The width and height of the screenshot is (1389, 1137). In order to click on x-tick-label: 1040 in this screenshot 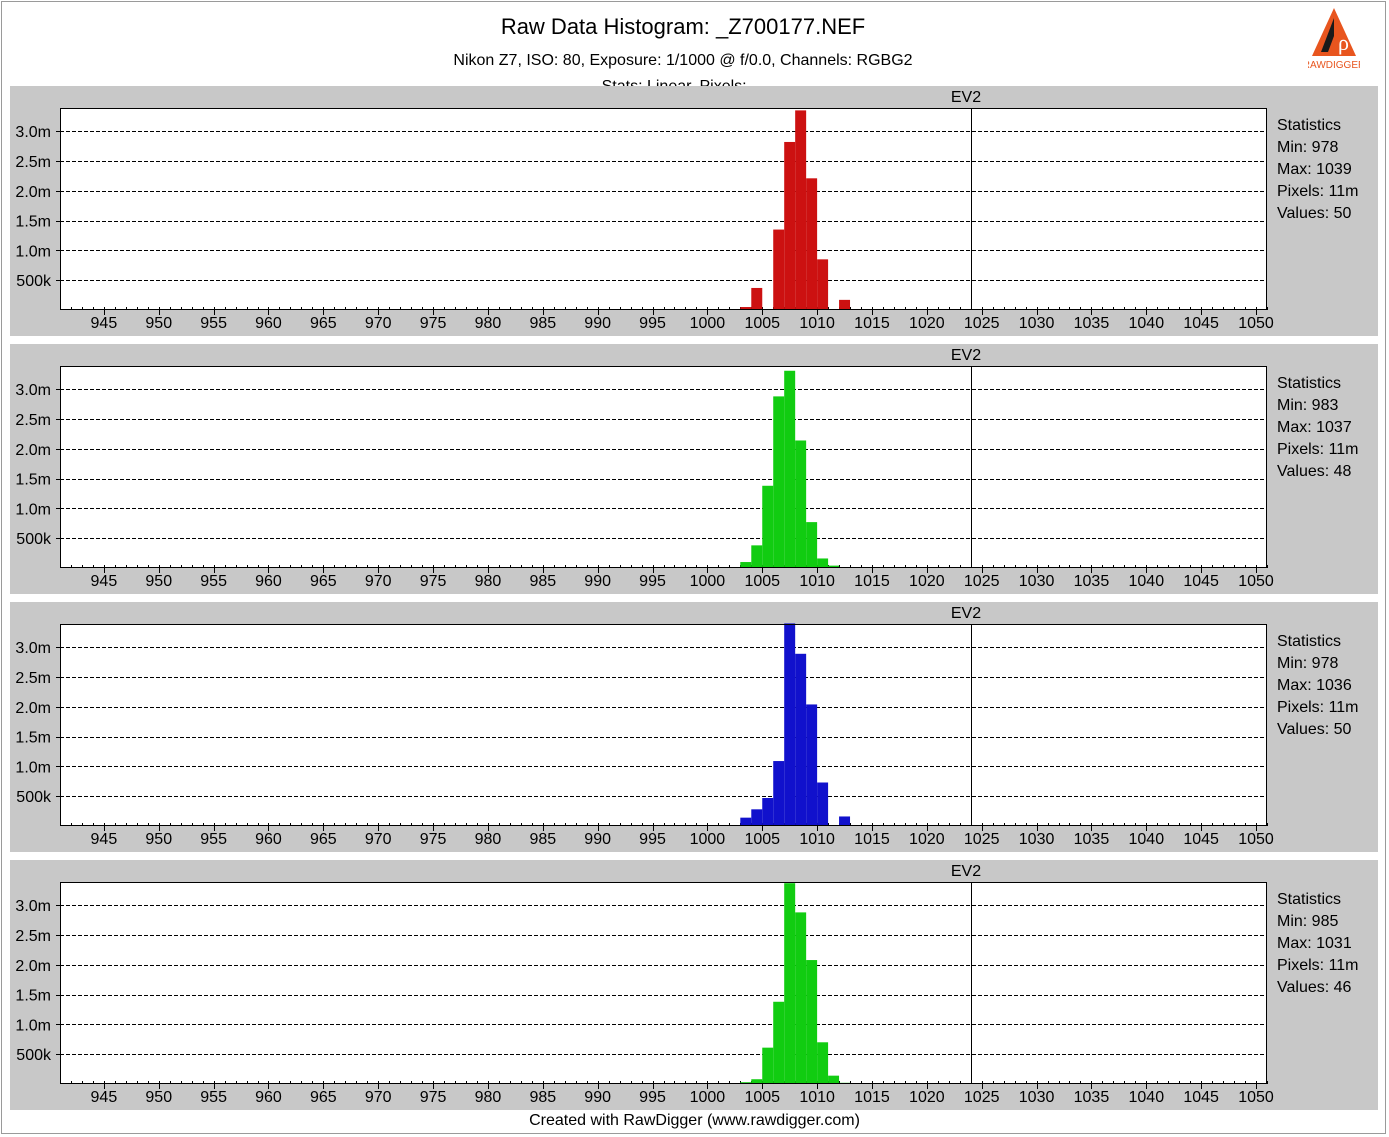, I will do `click(1147, 839)`.